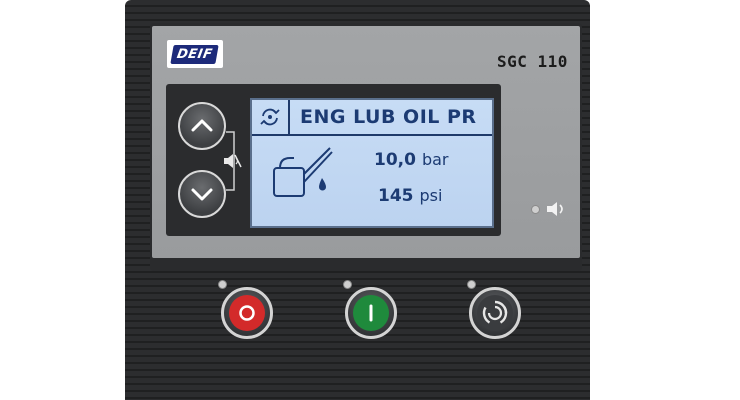  What do you see at coordinates (535, 209) in the screenshot?
I see `horn-led` at bounding box center [535, 209].